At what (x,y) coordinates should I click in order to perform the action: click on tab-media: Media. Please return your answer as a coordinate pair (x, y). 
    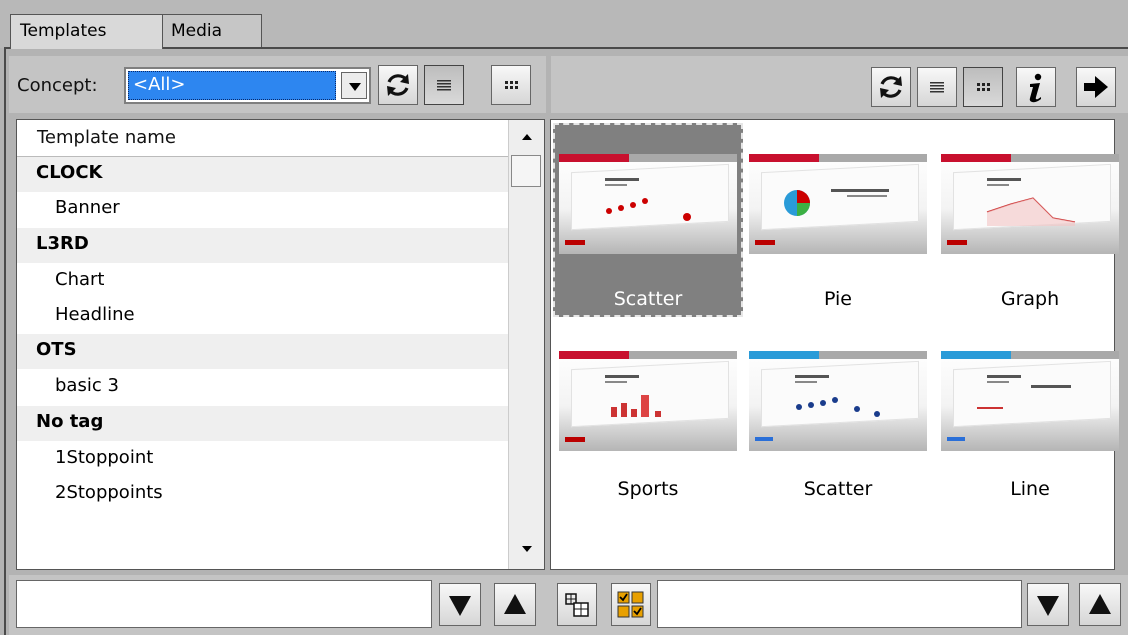
    Looking at the image, I should click on (212, 31).